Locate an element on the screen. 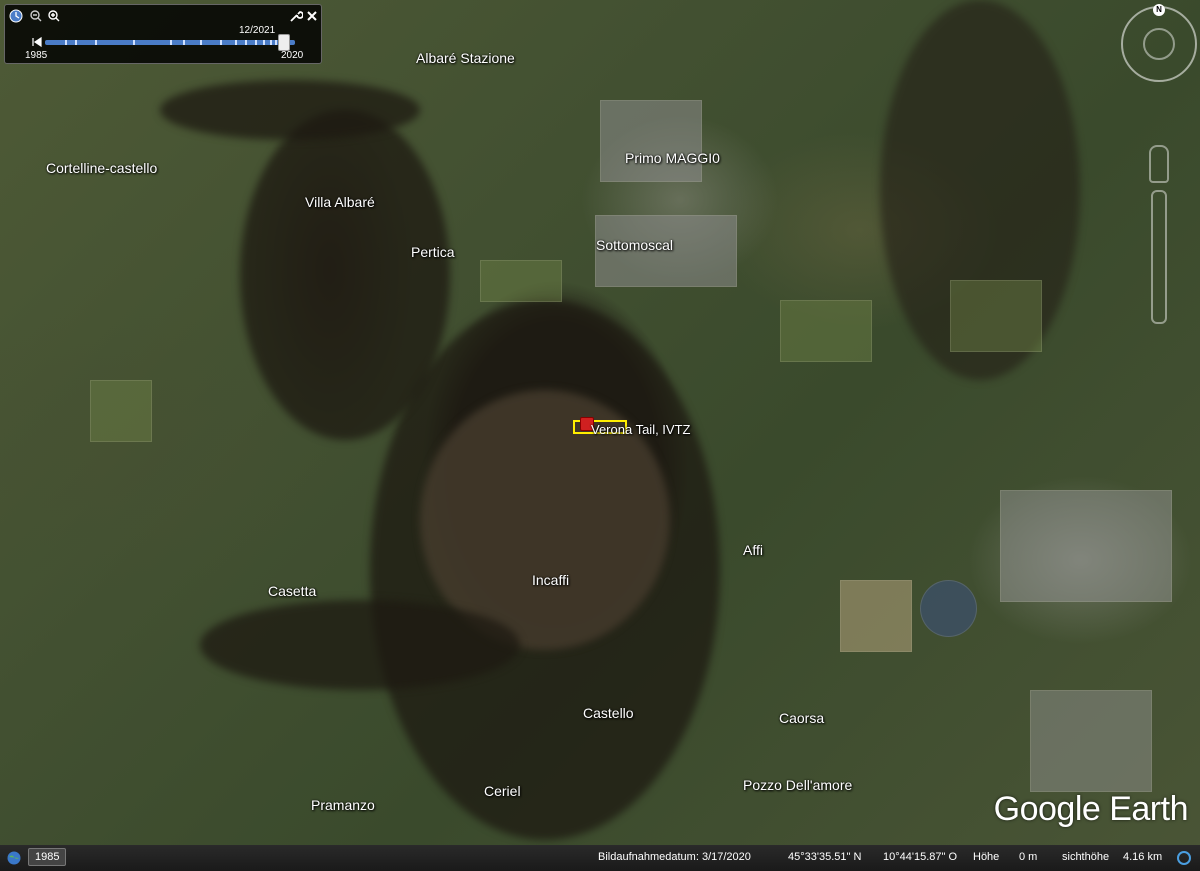  latitude: 45°33'35.51" N is located at coordinates (825, 857).